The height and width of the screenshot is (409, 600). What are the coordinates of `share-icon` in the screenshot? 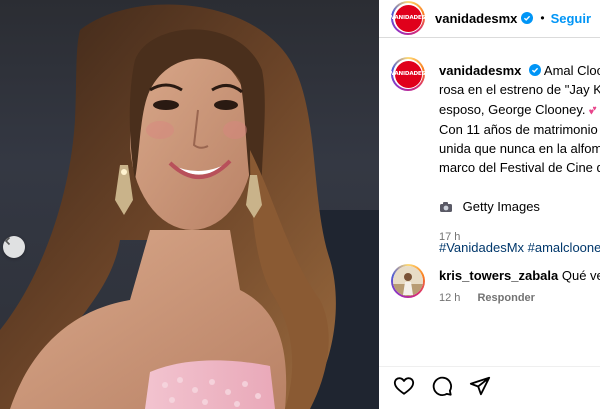 It's located at (480, 386).